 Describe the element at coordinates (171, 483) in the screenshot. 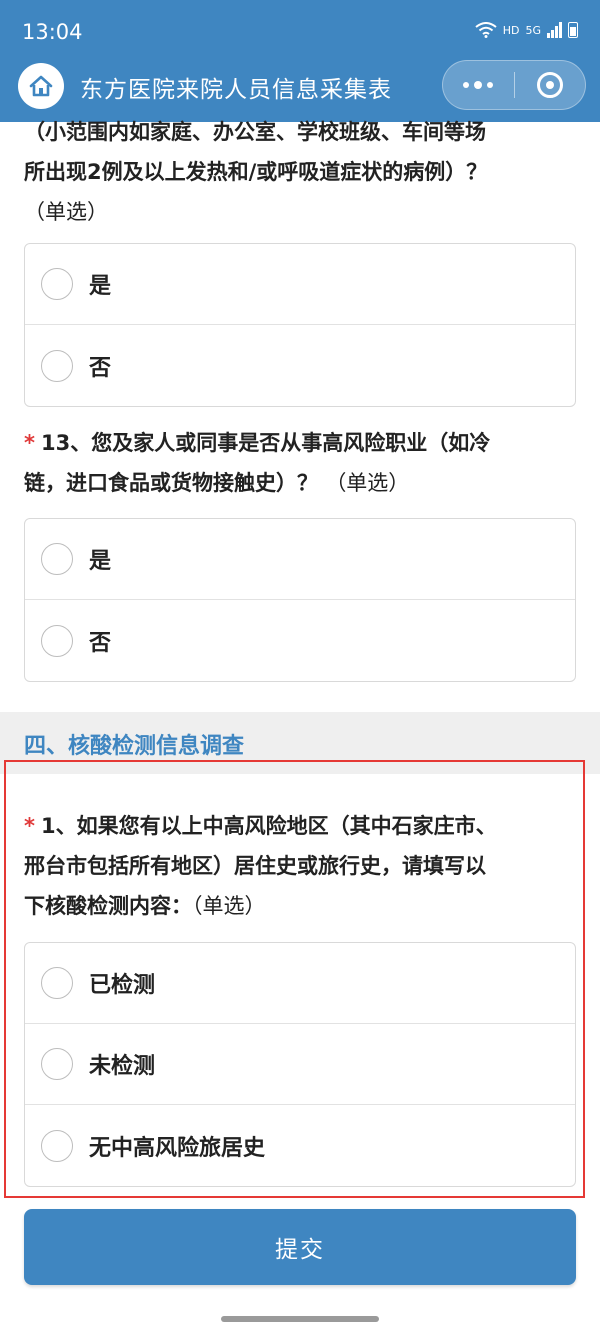

I see `question-line: 链，进口食品或货物接触史）？` at that location.